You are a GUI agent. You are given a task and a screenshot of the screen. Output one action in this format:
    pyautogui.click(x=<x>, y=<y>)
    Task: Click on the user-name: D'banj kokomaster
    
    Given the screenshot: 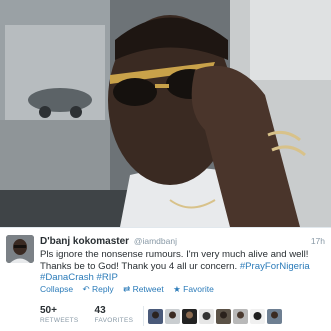 What is the action you would take?
    pyautogui.click(x=84, y=241)
    